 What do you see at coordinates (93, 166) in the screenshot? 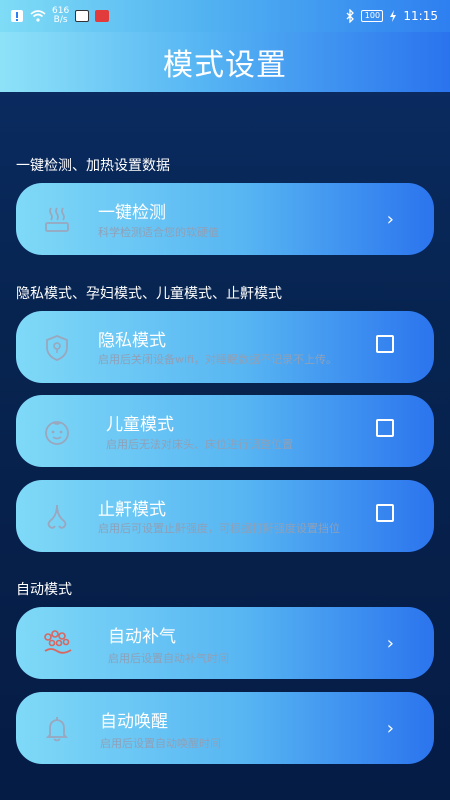
I see `section-label-detect: 一键检测、加热设置数据` at bounding box center [93, 166].